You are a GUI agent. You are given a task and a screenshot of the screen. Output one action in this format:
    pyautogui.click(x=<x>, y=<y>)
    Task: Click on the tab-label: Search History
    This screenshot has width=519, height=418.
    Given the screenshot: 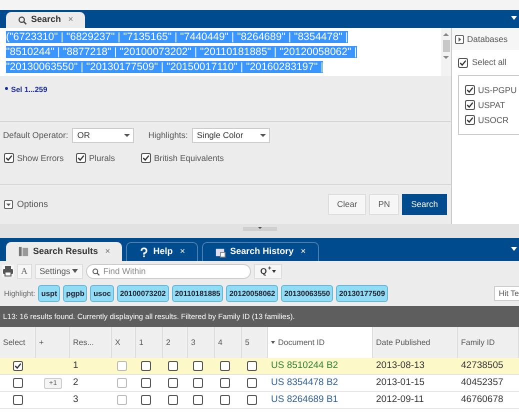 What is the action you would take?
    pyautogui.click(x=262, y=251)
    